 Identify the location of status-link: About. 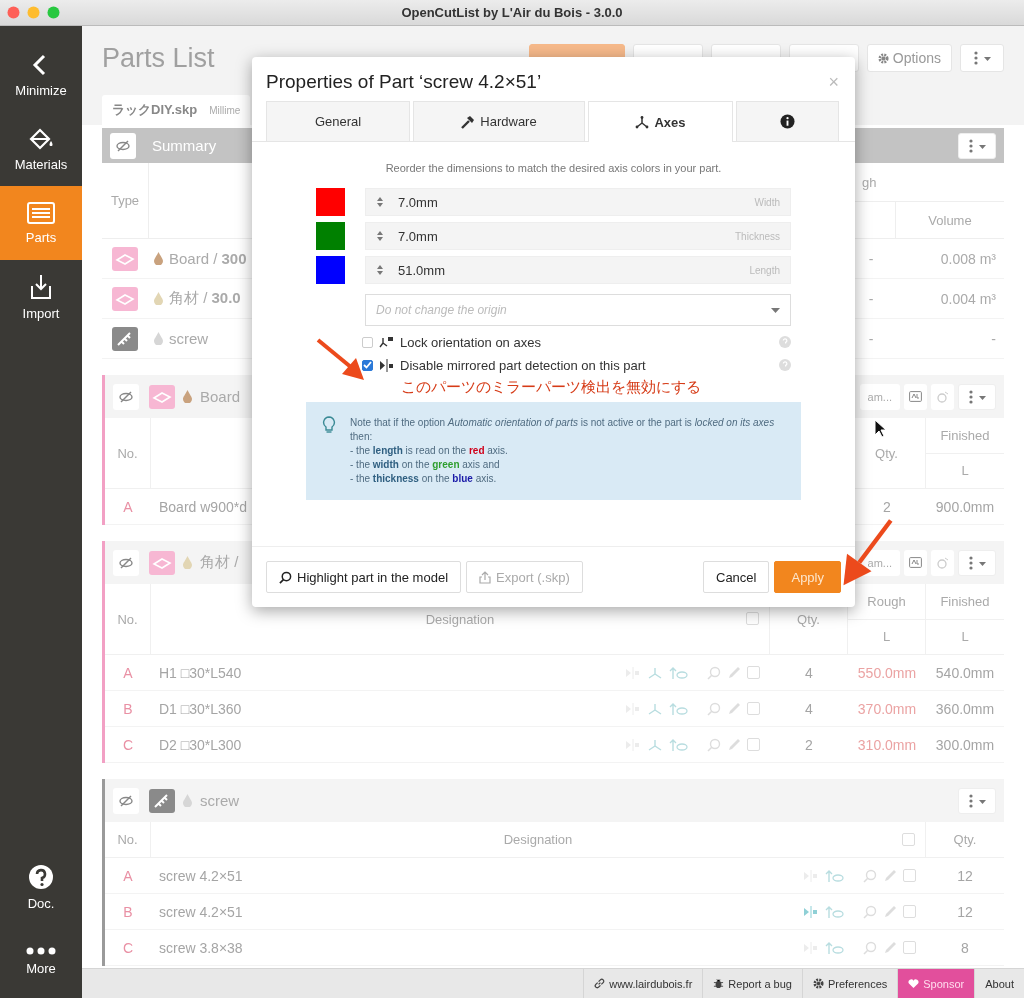
(999, 983).